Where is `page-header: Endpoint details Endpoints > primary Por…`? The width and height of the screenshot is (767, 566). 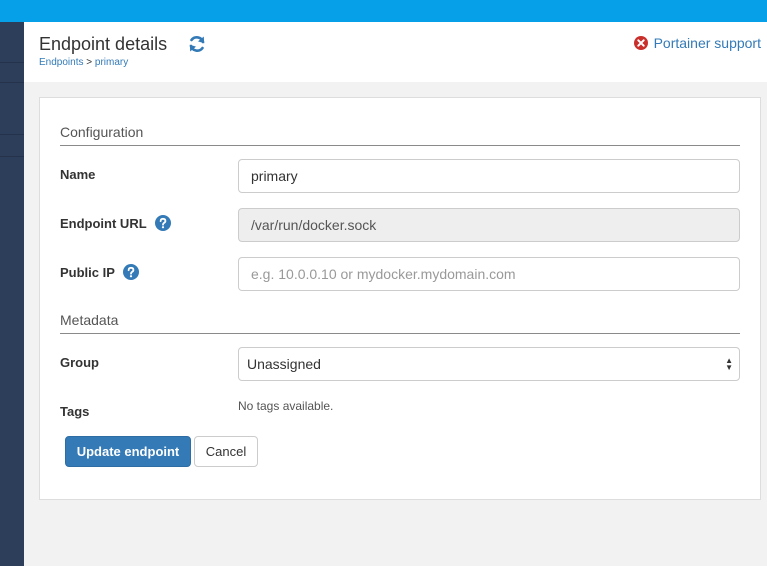 page-header: Endpoint details Endpoints > primary Por… is located at coordinates (395, 52).